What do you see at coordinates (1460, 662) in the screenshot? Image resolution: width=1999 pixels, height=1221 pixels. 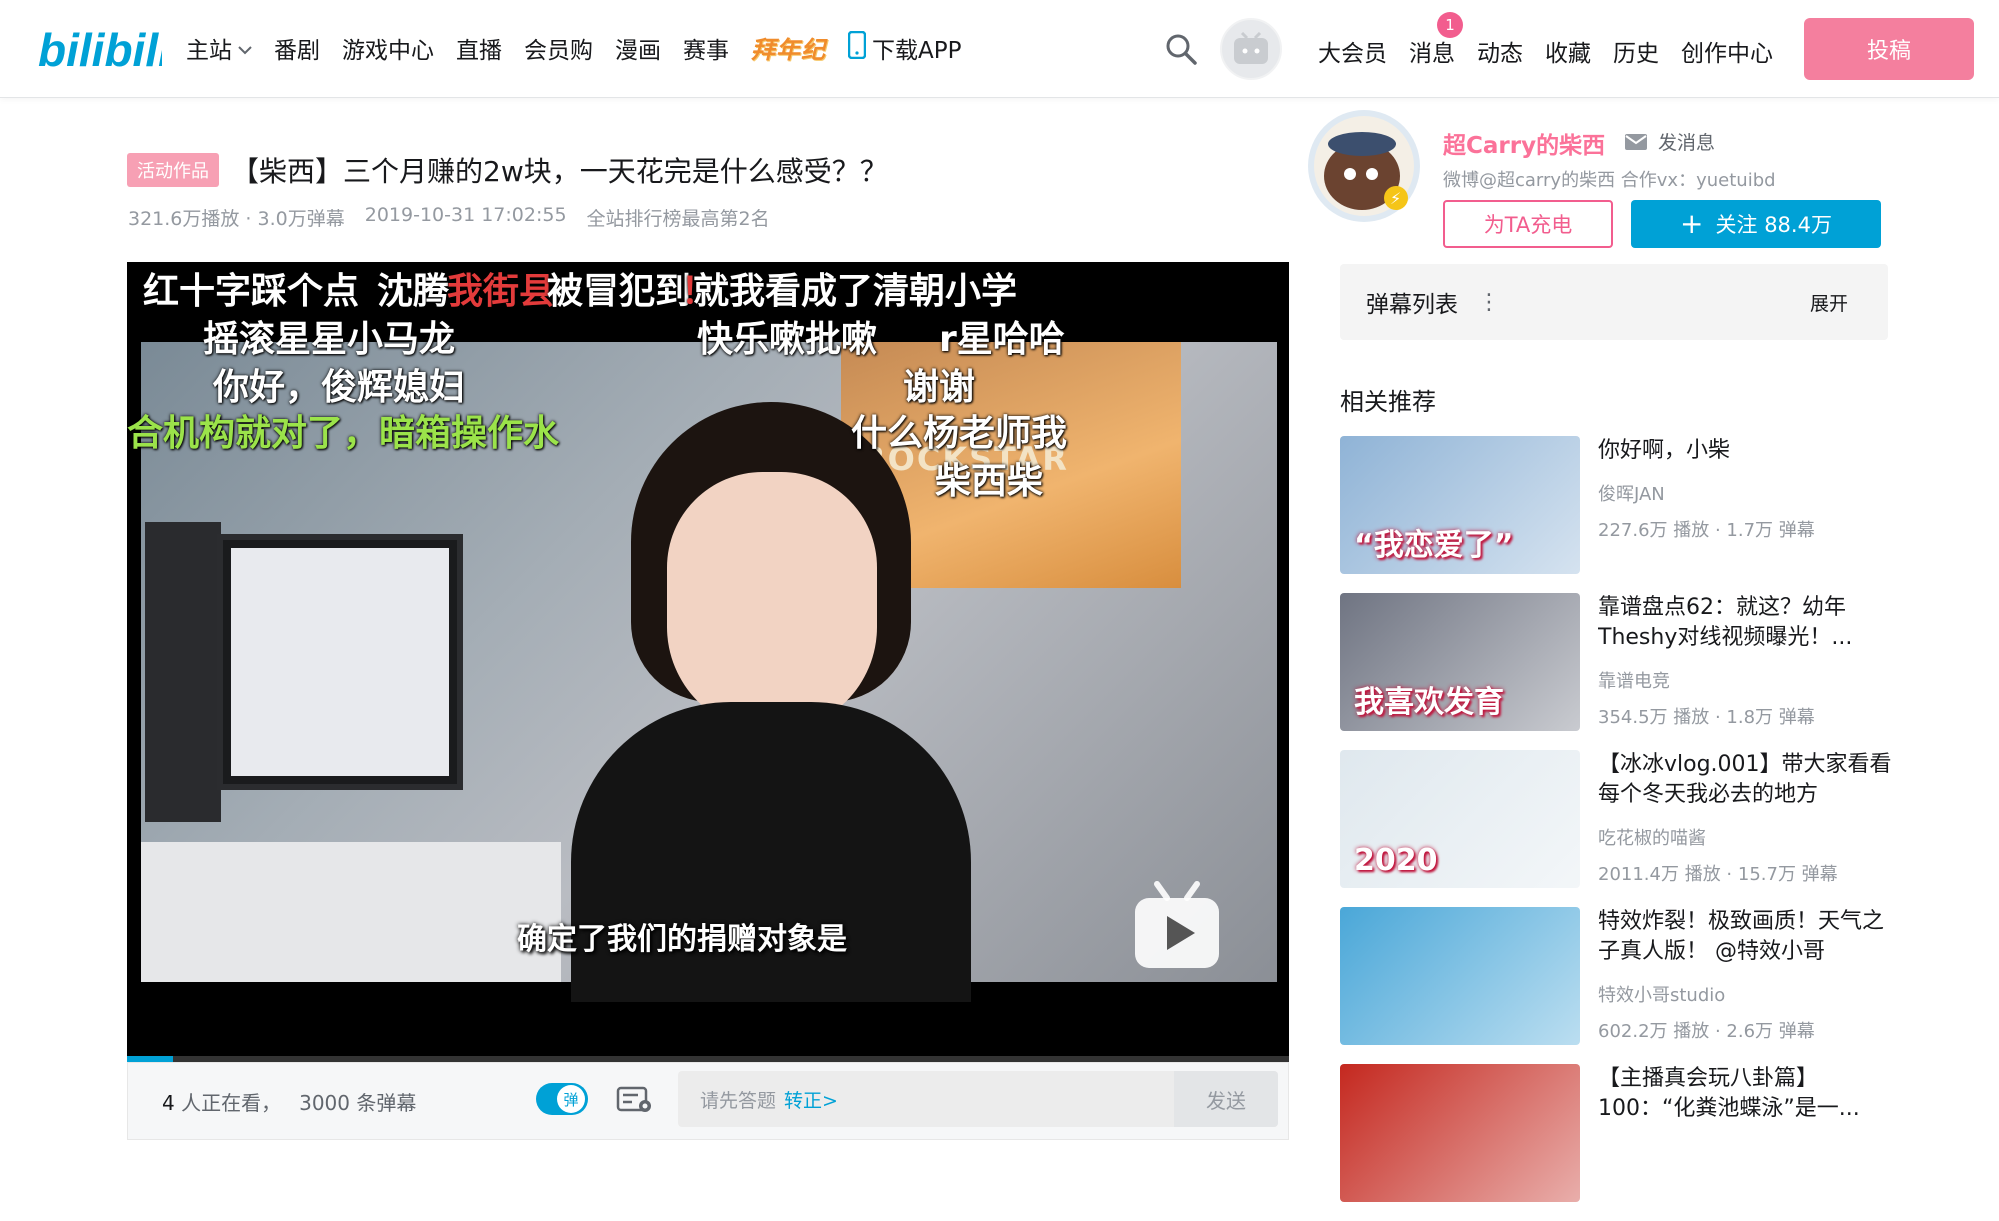 I see `recommend-thumbnail: 我喜欢发育` at bounding box center [1460, 662].